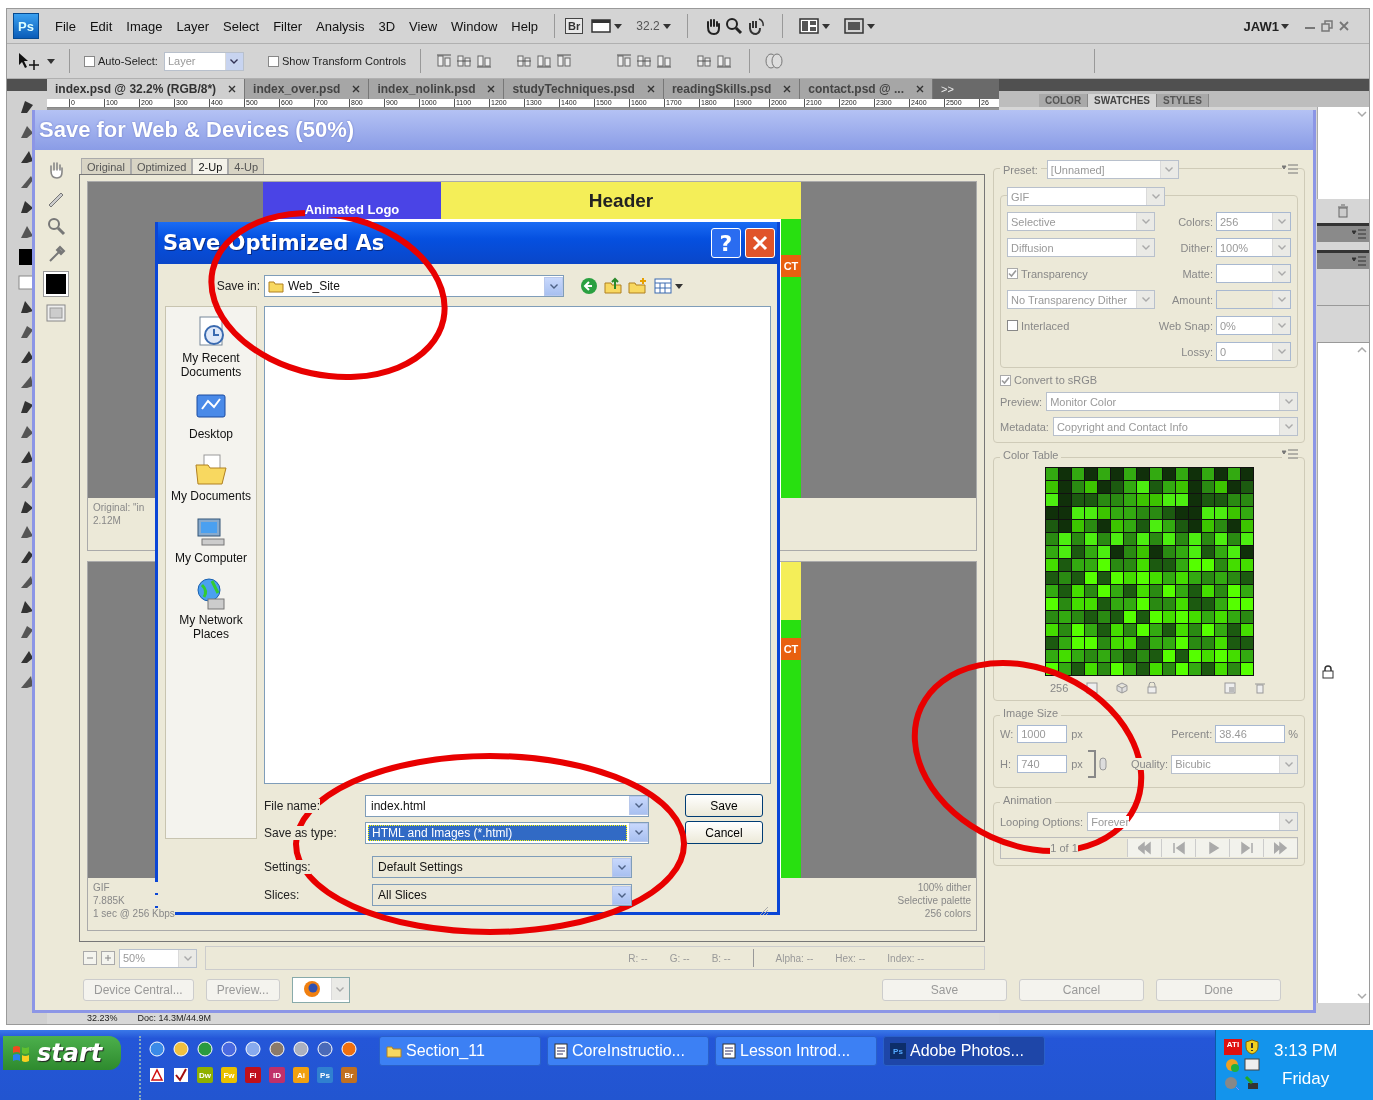 The height and width of the screenshot is (1100, 1373). Describe the element at coordinates (1112, 169) in the screenshot. I see `preset-dropdown: [Unnamed]` at that location.